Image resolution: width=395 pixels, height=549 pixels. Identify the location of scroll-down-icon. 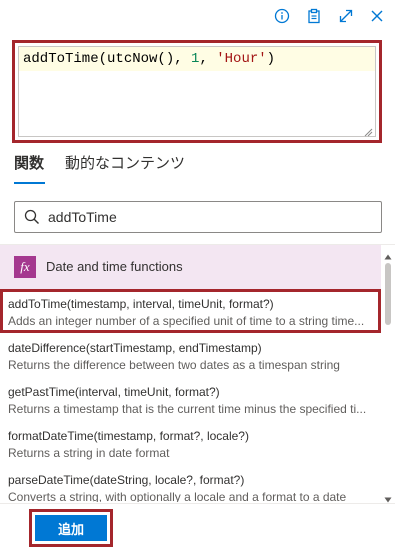
(388, 497).